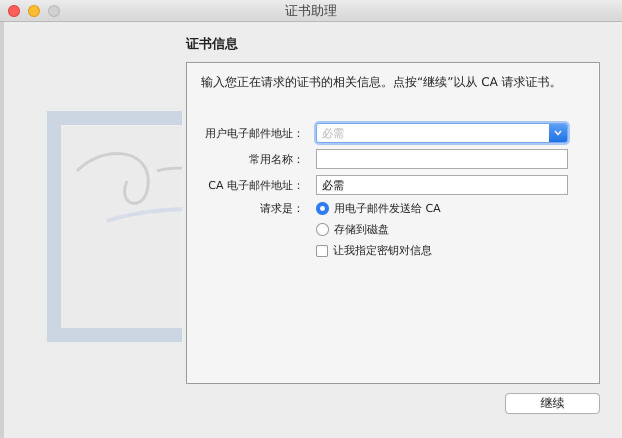 This screenshot has width=622, height=438. Describe the element at coordinates (378, 208) in the screenshot. I see `radio-option: 用电子邮件发送给 CA` at that location.